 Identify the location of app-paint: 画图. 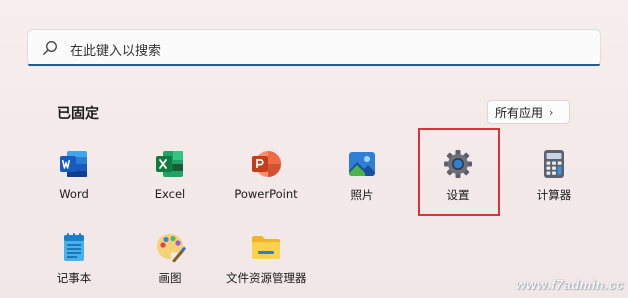
(170, 258).